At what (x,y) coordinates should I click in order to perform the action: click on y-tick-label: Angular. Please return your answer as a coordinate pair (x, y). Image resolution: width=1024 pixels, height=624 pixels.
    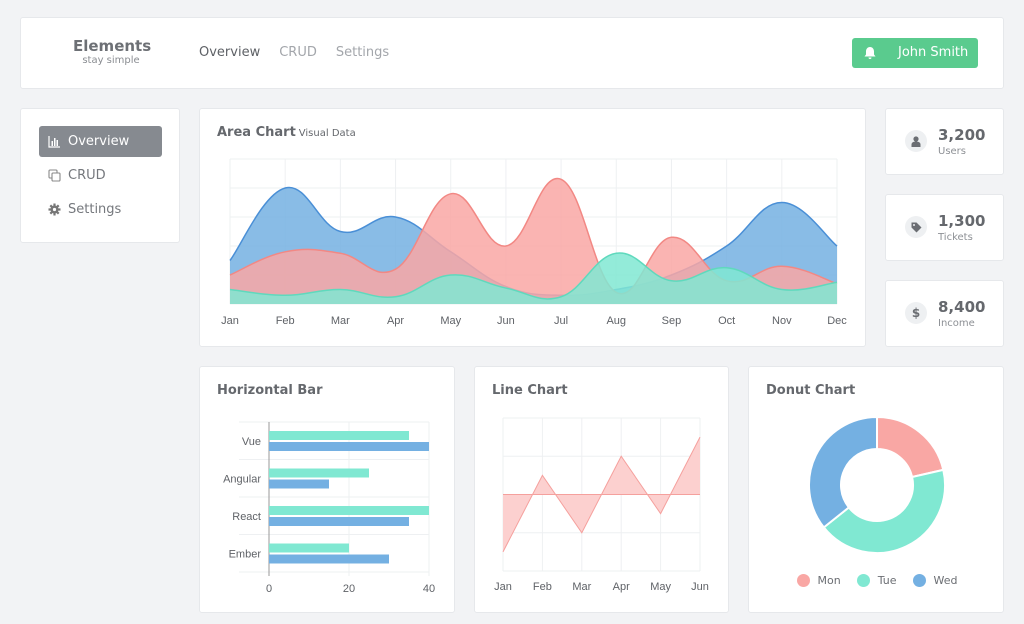
    Looking at the image, I should click on (242, 479).